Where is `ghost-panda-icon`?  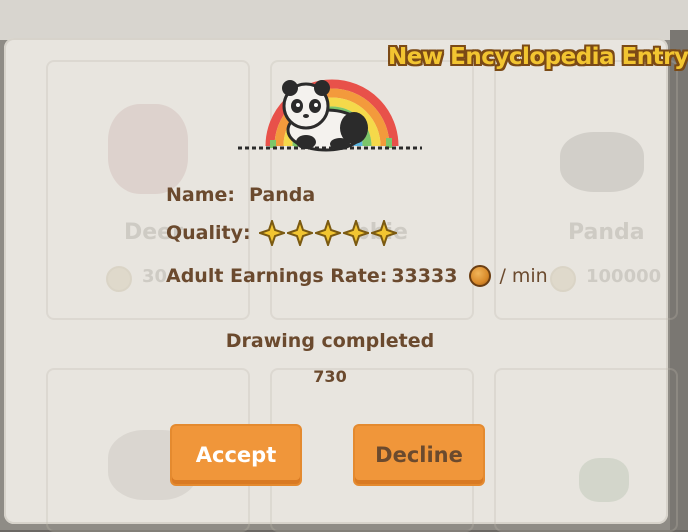
ghost-panda-icon is located at coordinates (602, 162).